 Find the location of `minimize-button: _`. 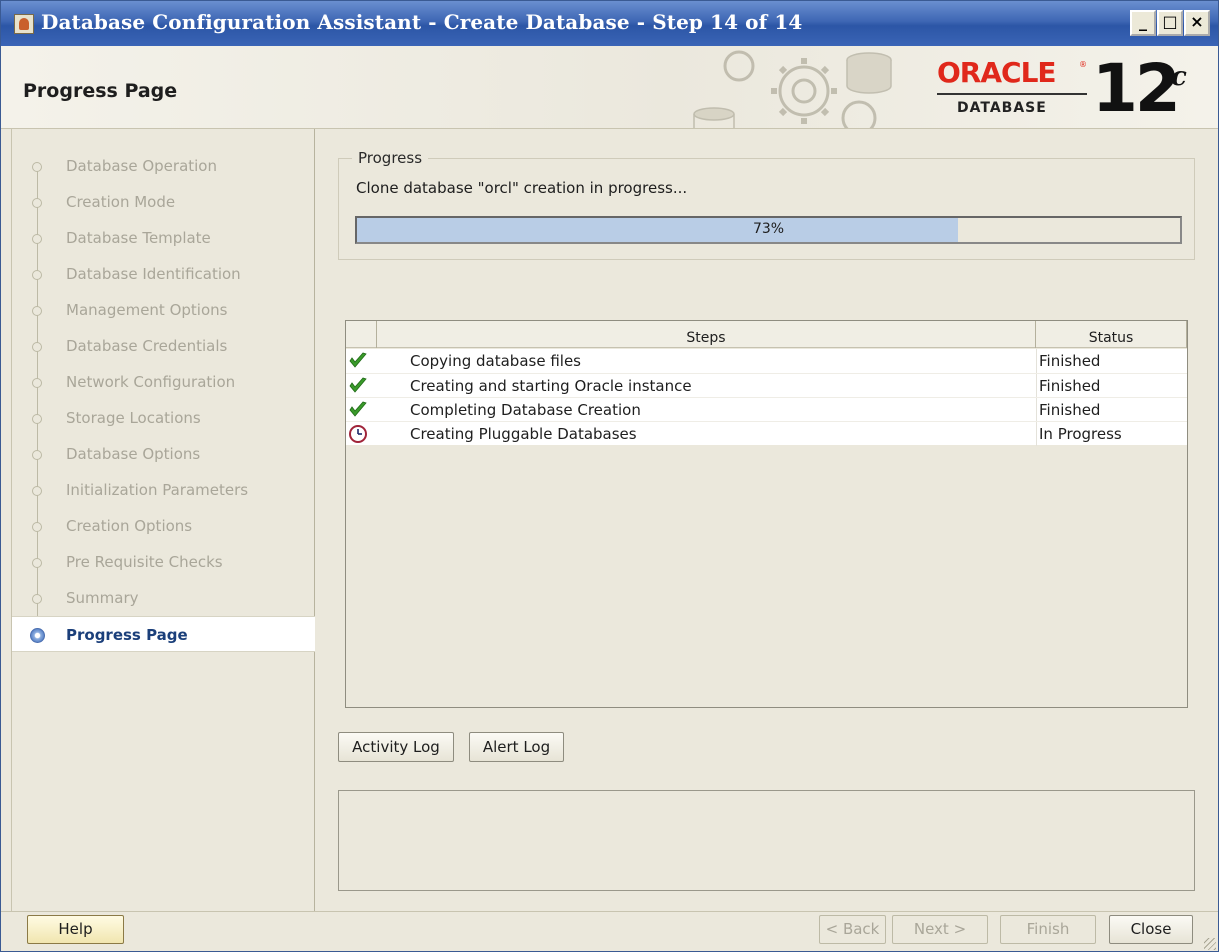

minimize-button: _ is located at coordinates (1143, 23).